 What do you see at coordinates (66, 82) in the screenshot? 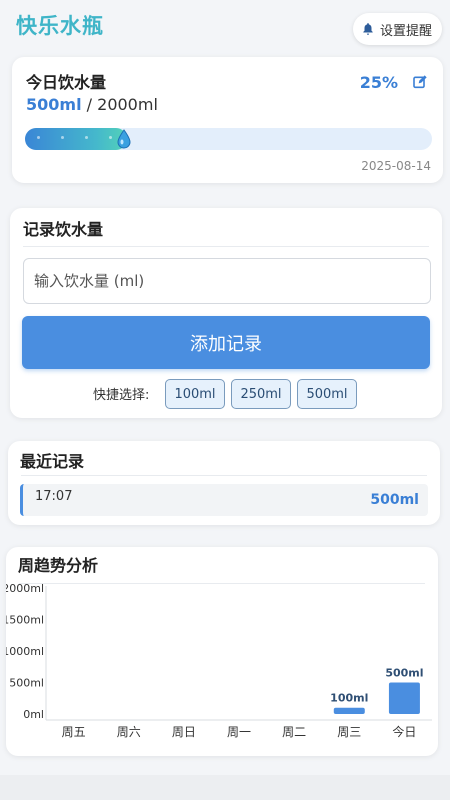
I see `today-intake-title: 今日饮水量` at bounding box center [66, 82].